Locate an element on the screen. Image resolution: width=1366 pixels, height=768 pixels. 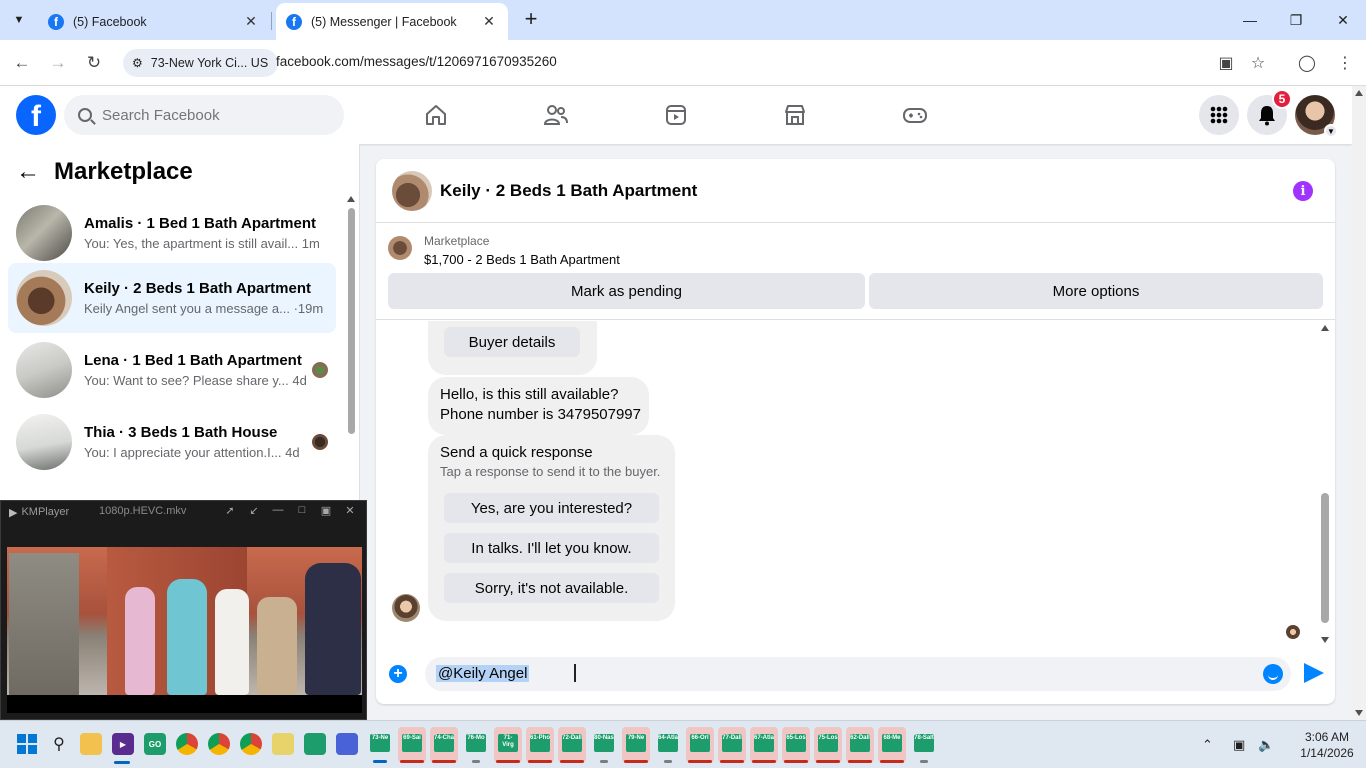
kmplayer-control-bar is located at coordinates (184, 704).